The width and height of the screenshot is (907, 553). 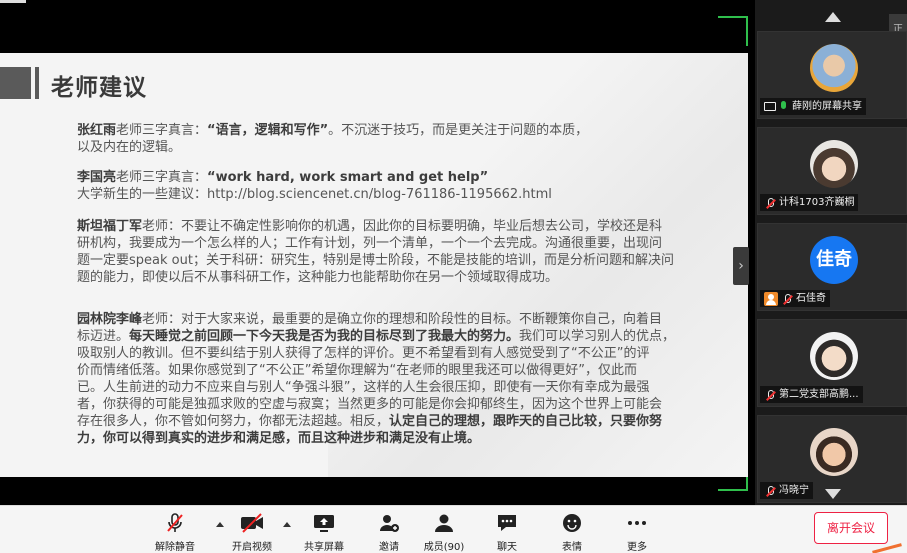 I want to click on start-video-button: 开启视频, so click(x=252, y=532).